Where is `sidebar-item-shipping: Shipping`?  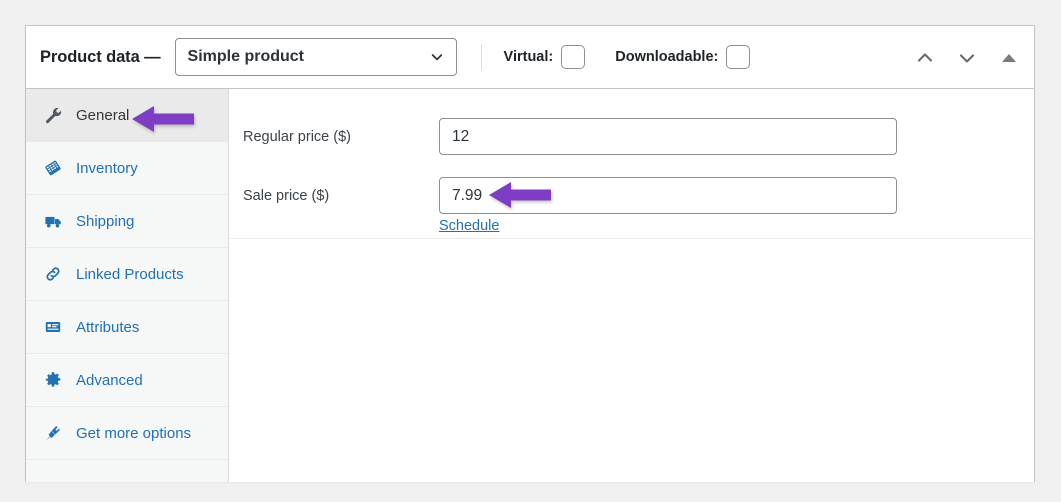
sidebar-item-shipping: Shipping is located at coordinates (127, 221).